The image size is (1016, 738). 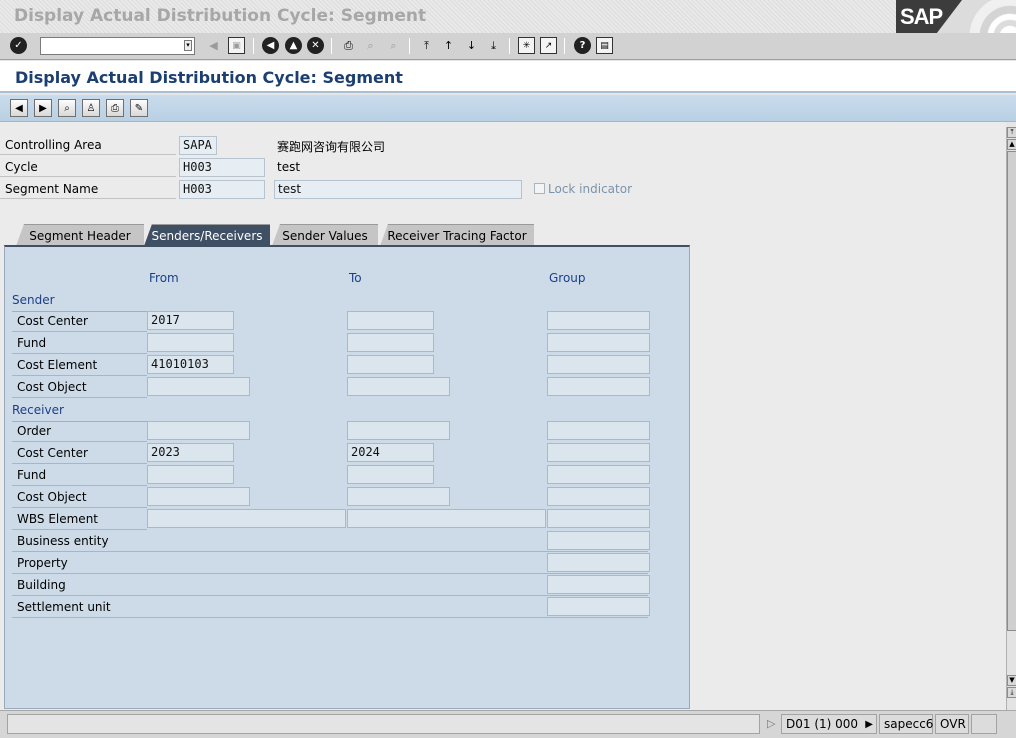 I want to click on receiver-cost-center-from-field: 2023, so click(x=190, y=452).